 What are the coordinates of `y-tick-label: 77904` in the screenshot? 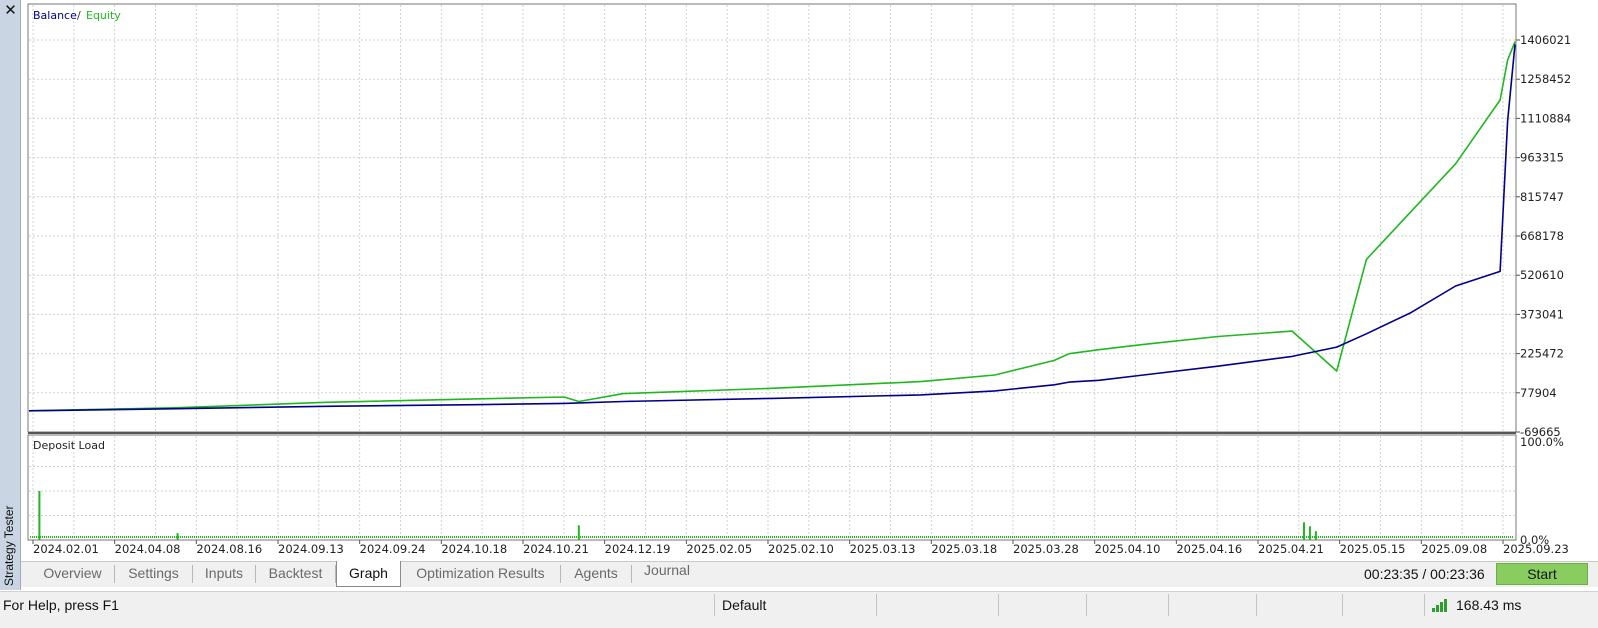 It's located at (1538, 393).